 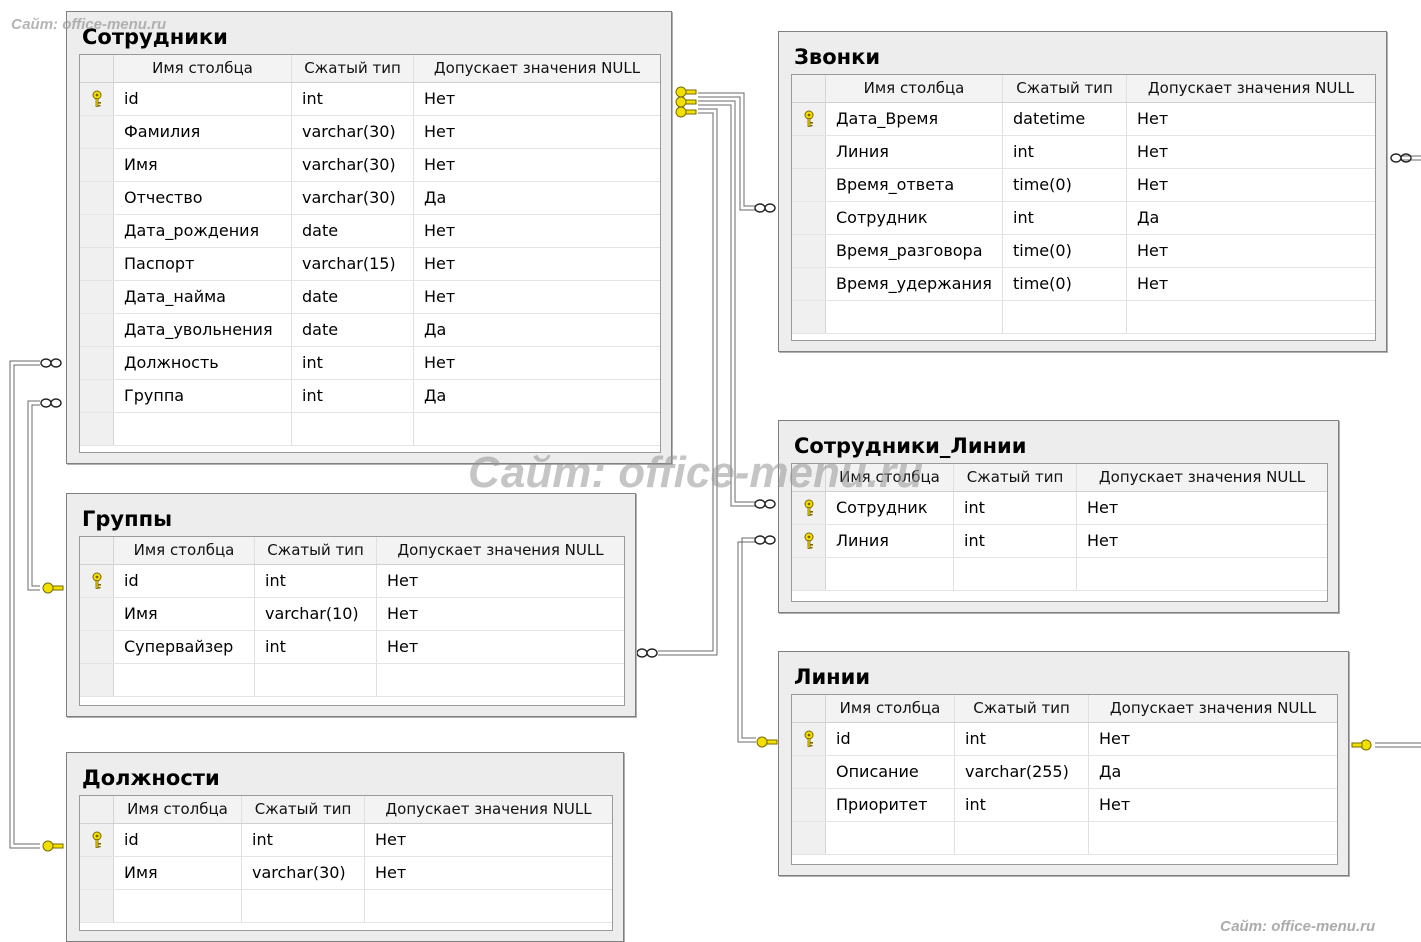 I want to click on column-row: id int Нет, so click(x=1064, y=739).